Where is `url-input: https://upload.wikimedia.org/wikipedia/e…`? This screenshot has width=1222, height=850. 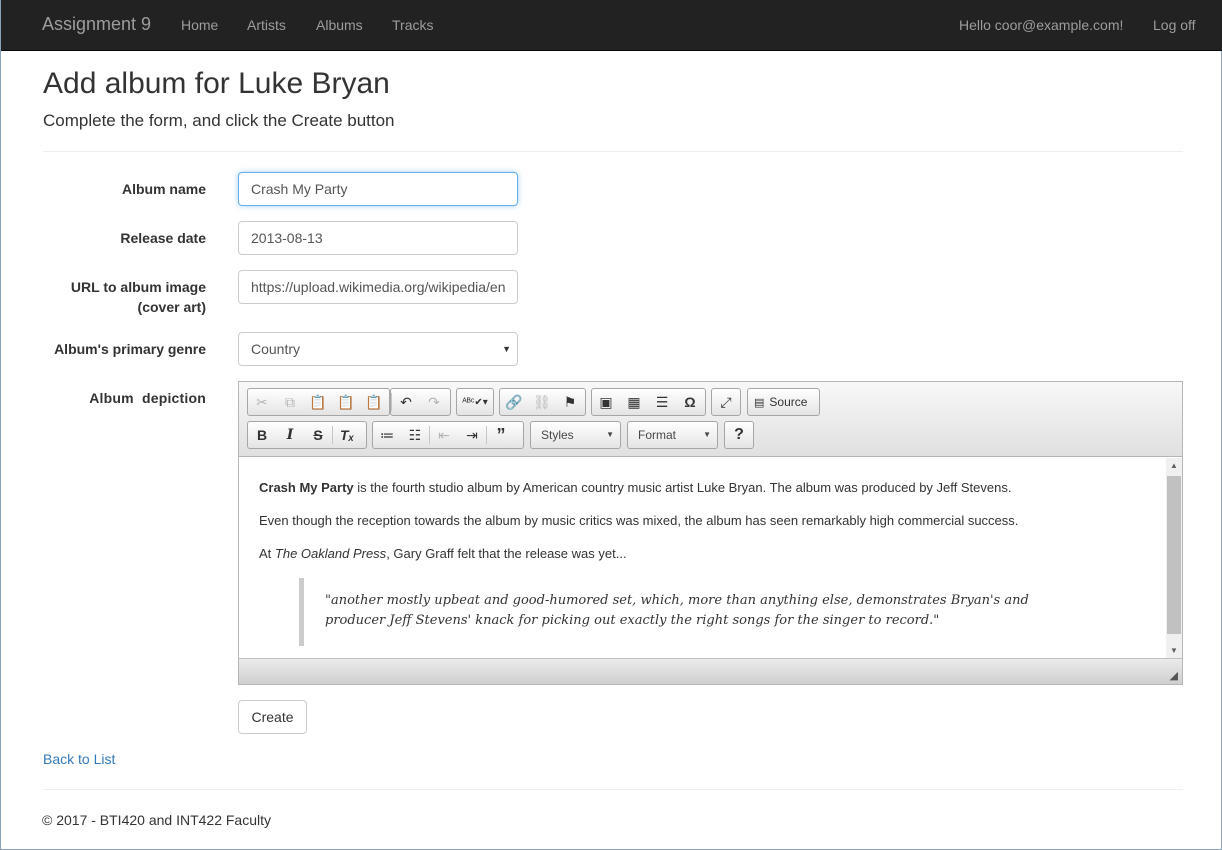 url-input: https://upload.wikimedia.org/wikipedia/e… is located at coordinates (378, 287).